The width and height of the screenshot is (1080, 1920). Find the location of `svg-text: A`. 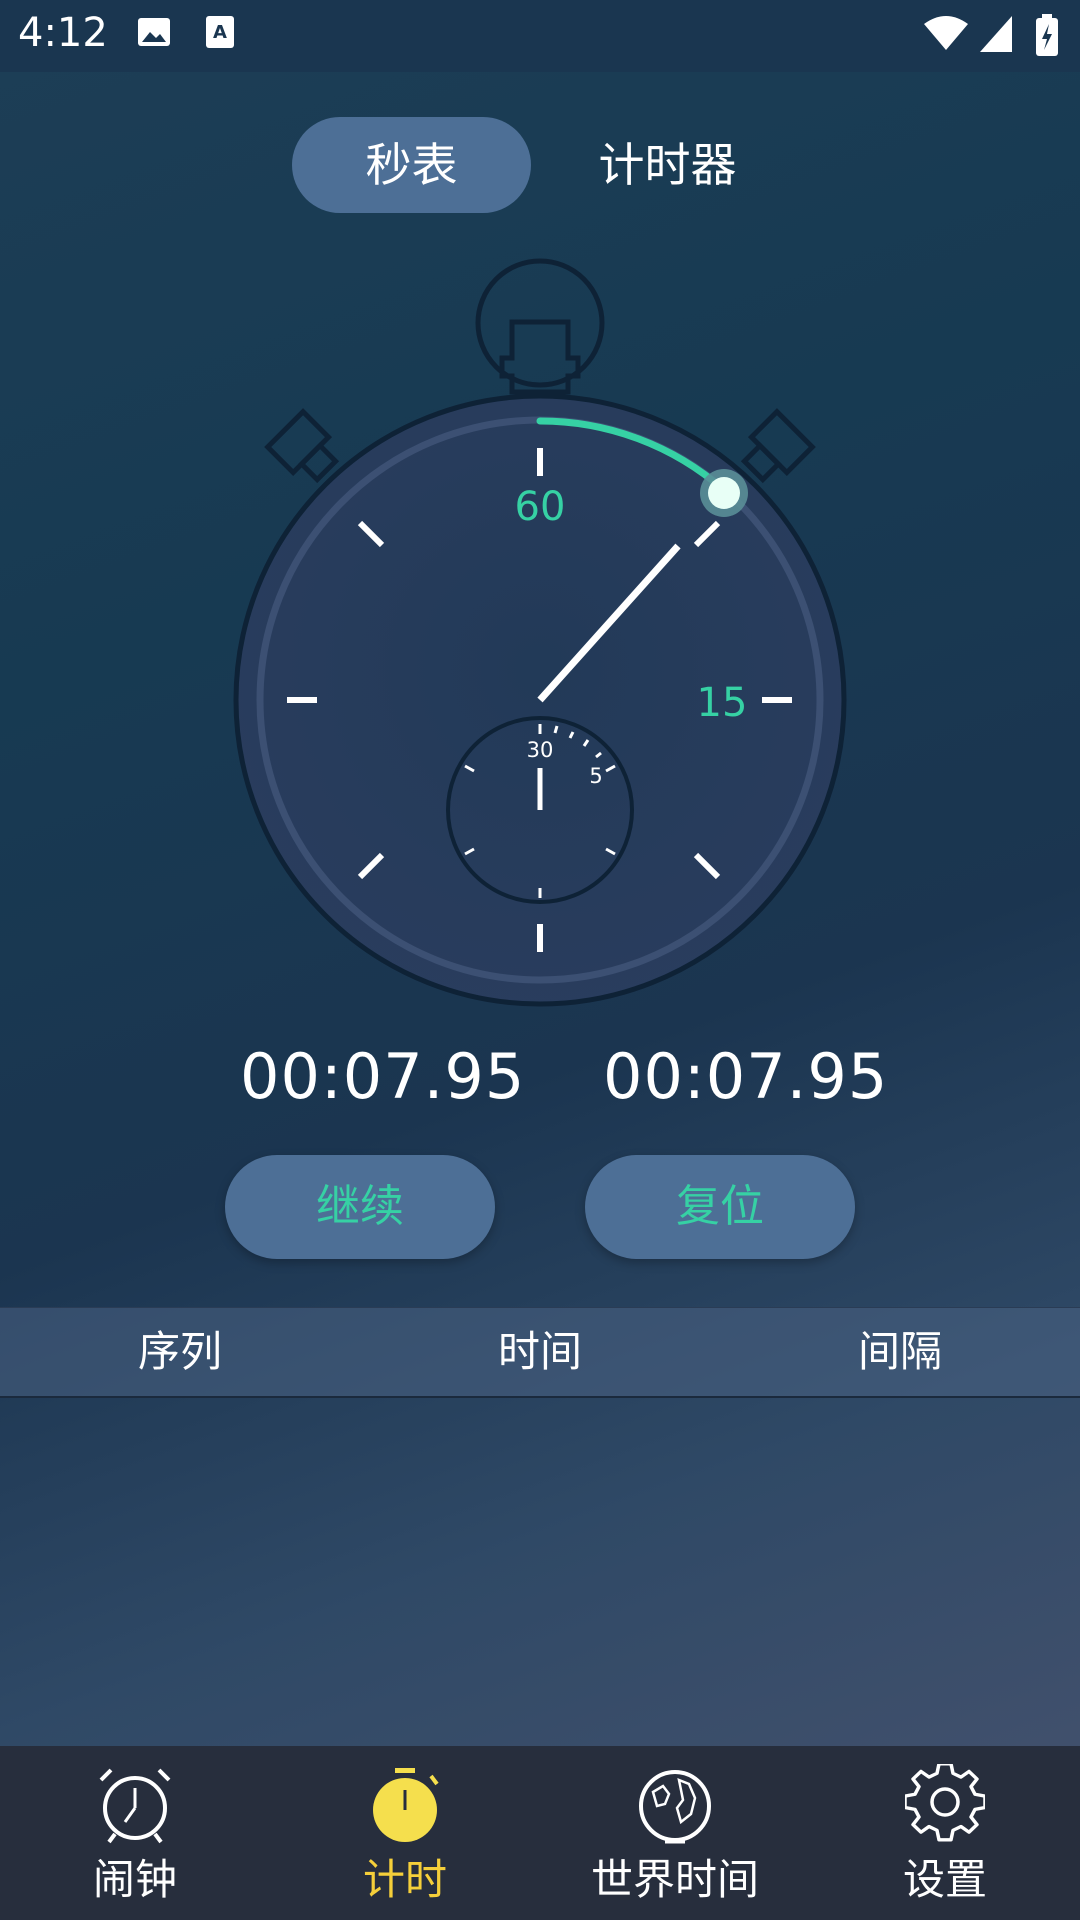

svg-text: A is located at coordinates (220, 32).